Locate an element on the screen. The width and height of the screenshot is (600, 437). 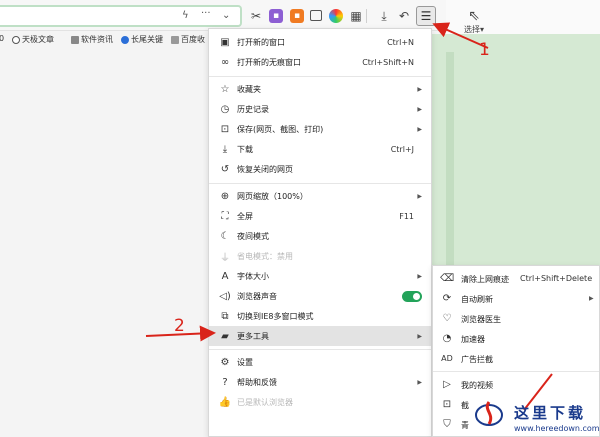
menu-item-help-feedback: ? 帮助和反馈 ▶ is located at coordinates (320, 382).